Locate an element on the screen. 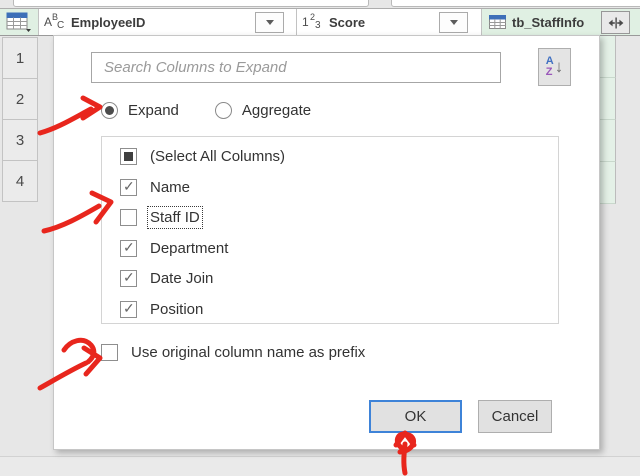  expand-column-icon is located at coordinates (615, 22).